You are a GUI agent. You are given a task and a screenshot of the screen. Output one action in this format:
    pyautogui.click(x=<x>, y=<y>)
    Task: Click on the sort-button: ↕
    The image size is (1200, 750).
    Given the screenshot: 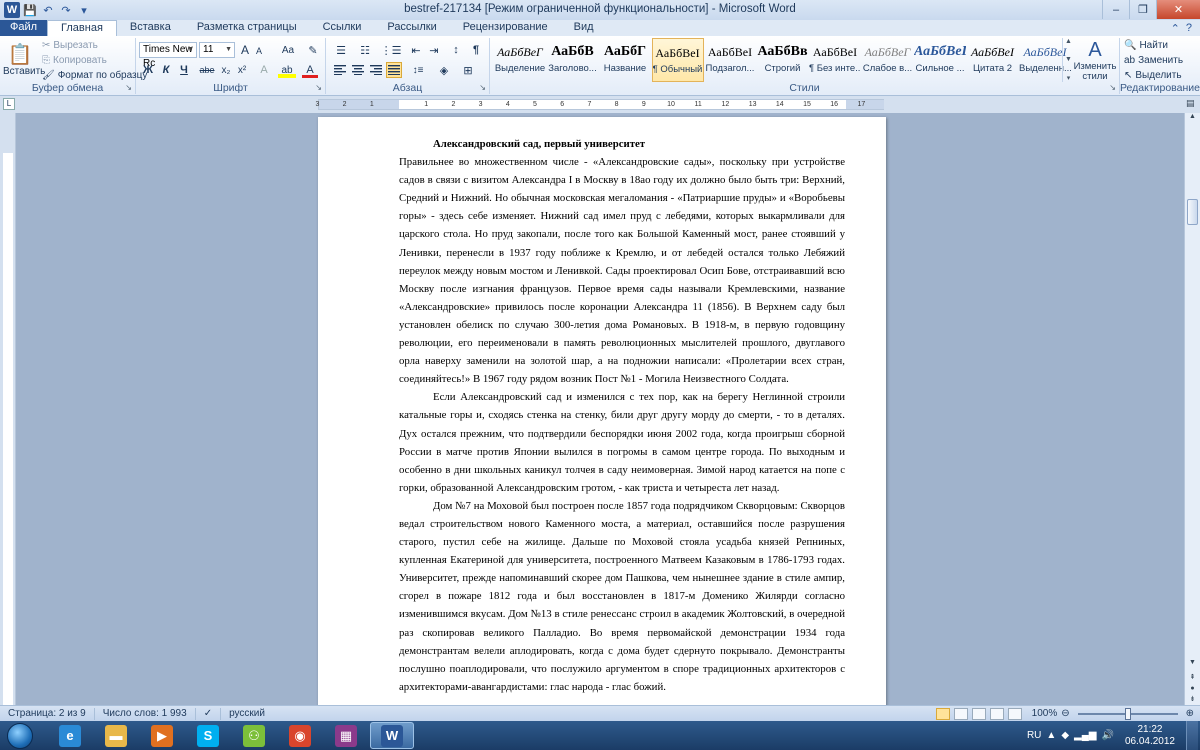 What is the action you would take?
    pyautogui.click(x=456, y=50)
    